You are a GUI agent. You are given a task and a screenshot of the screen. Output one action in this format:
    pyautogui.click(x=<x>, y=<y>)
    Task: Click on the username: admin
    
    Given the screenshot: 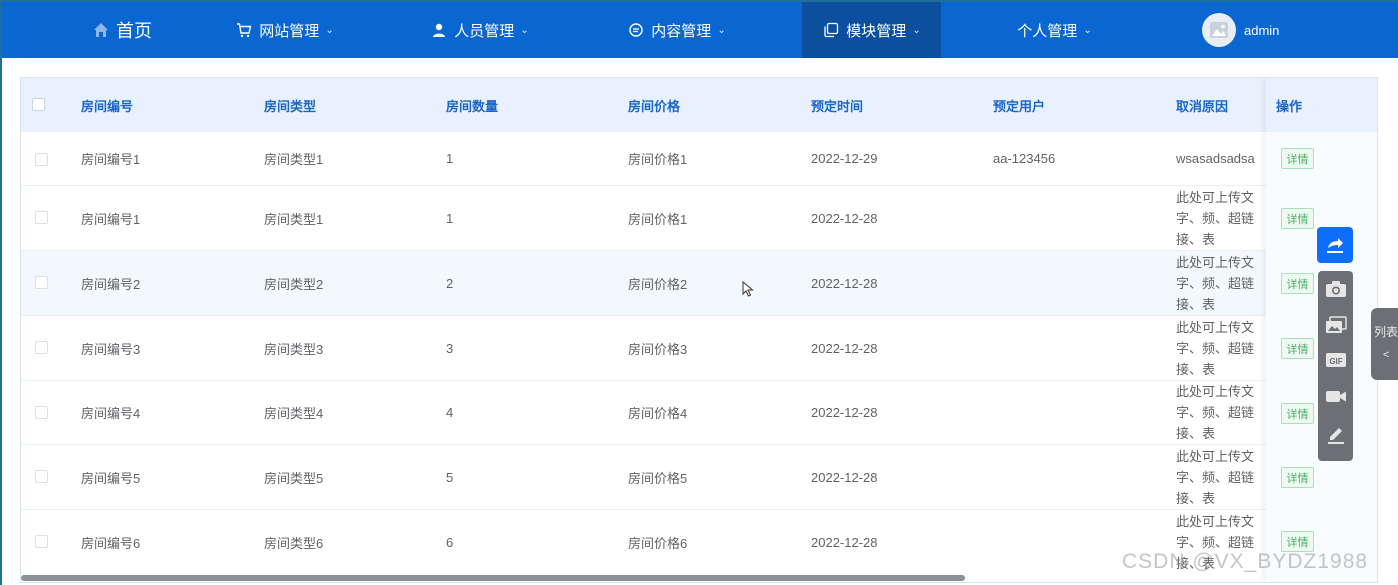 What is the action you would take?
    pyautogui.click(x=1262, y=30)
    